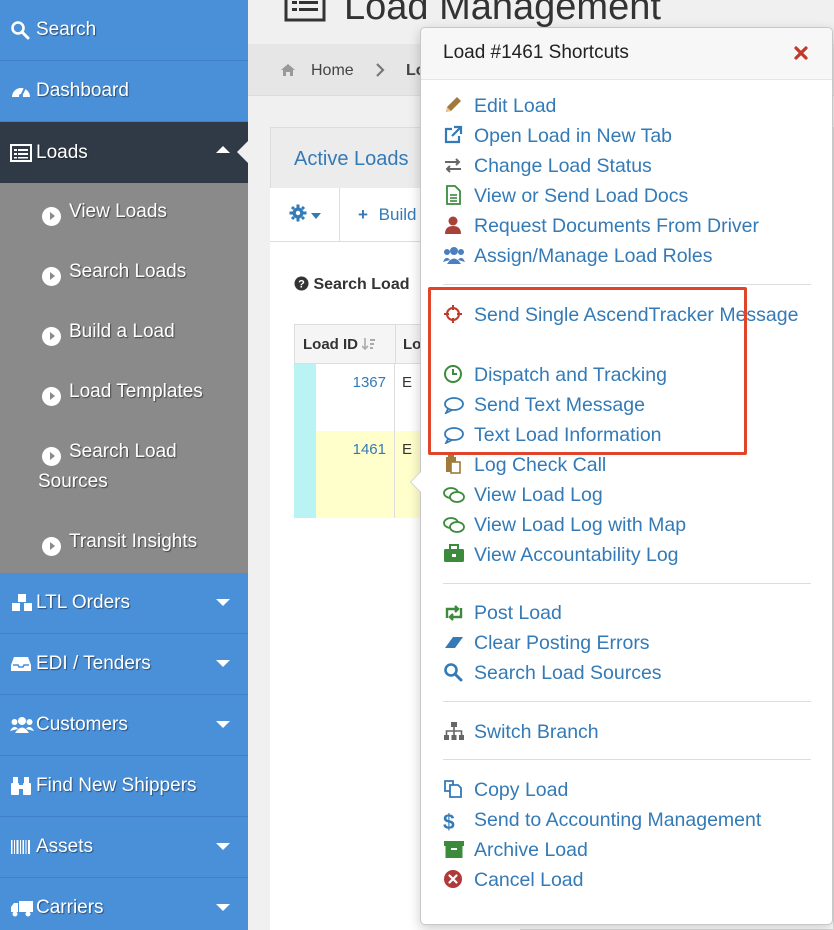 The image size is (834, 930). What do you see at coordinates (124, 30) in the screenshot?
I see `sidebar-item-search: Search` at bounding box center [124, 30].